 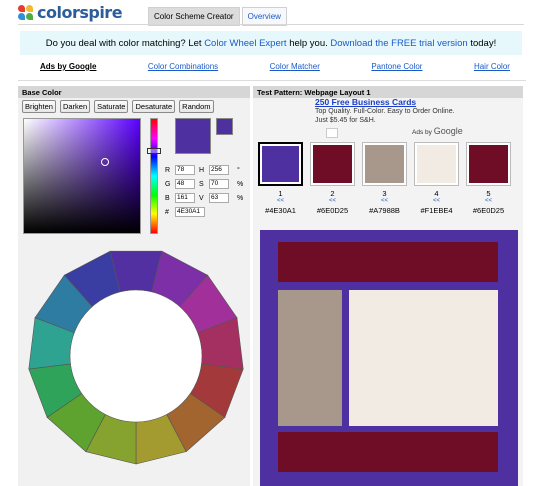 I want to click on ad-title-link: 250 Free Business Cards, so click(x=390, y=102).